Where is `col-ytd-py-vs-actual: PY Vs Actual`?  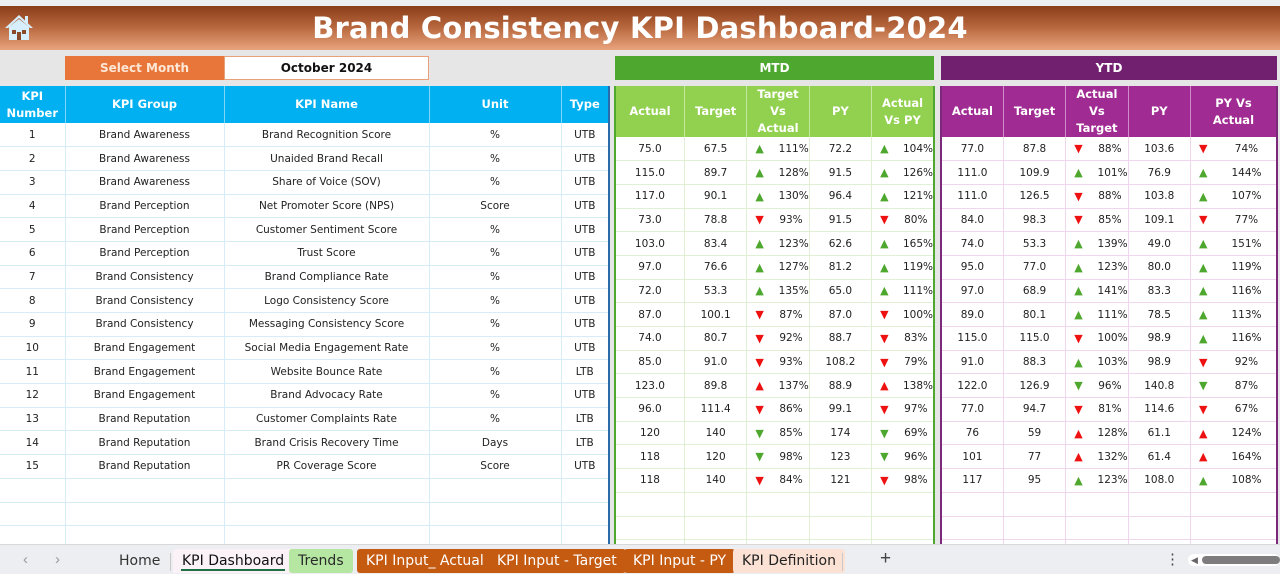
col-ytd-py-vs-actual: PY Vs Actual is located at coordinates (1234, 111).